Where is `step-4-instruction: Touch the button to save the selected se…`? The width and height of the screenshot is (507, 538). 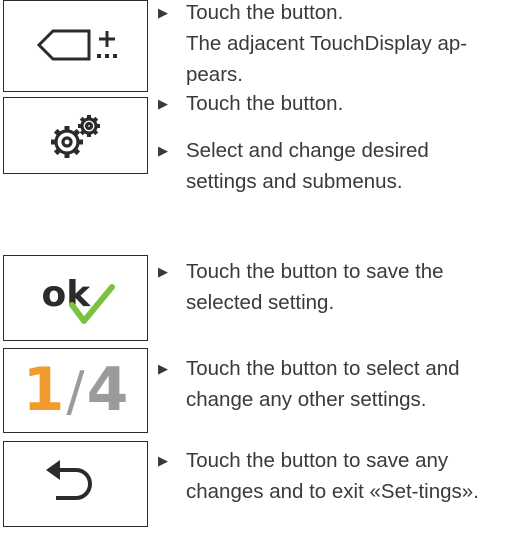 step-4-instruction: Touch the button to save the selected se… is located at coordinates (330, 287).